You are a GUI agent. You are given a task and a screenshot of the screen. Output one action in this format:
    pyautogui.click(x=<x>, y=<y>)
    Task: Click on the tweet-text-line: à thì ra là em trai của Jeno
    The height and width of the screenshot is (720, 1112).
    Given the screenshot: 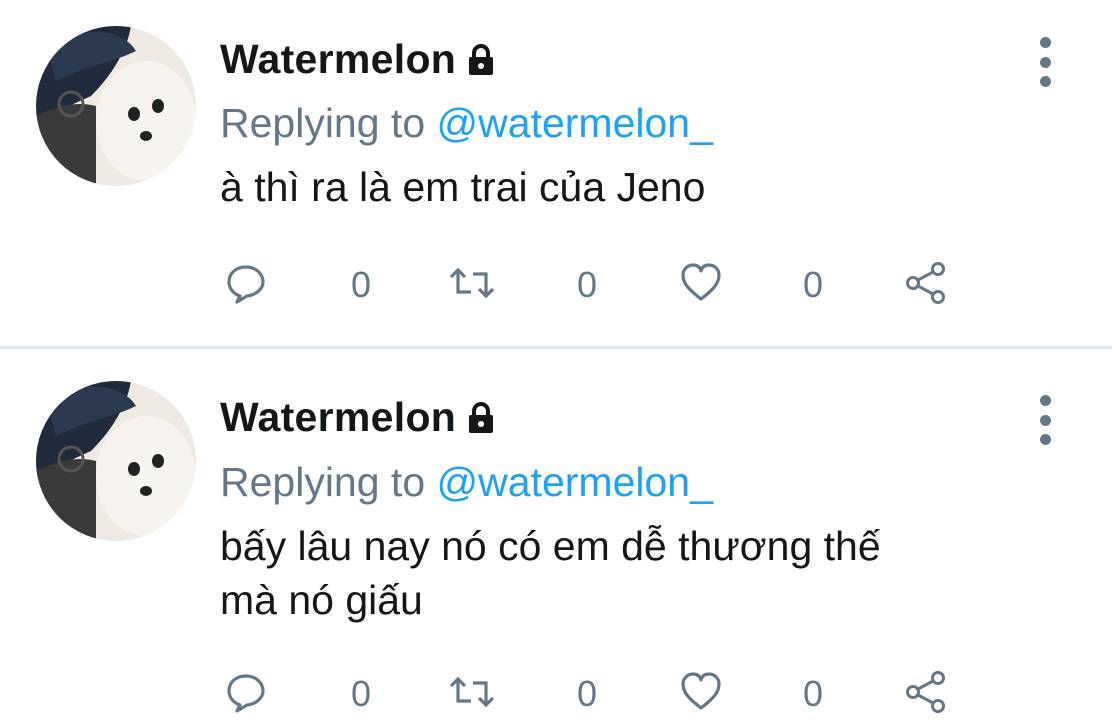 What is the action you would take?
    pyautogui.click(x=463, y=187)
    